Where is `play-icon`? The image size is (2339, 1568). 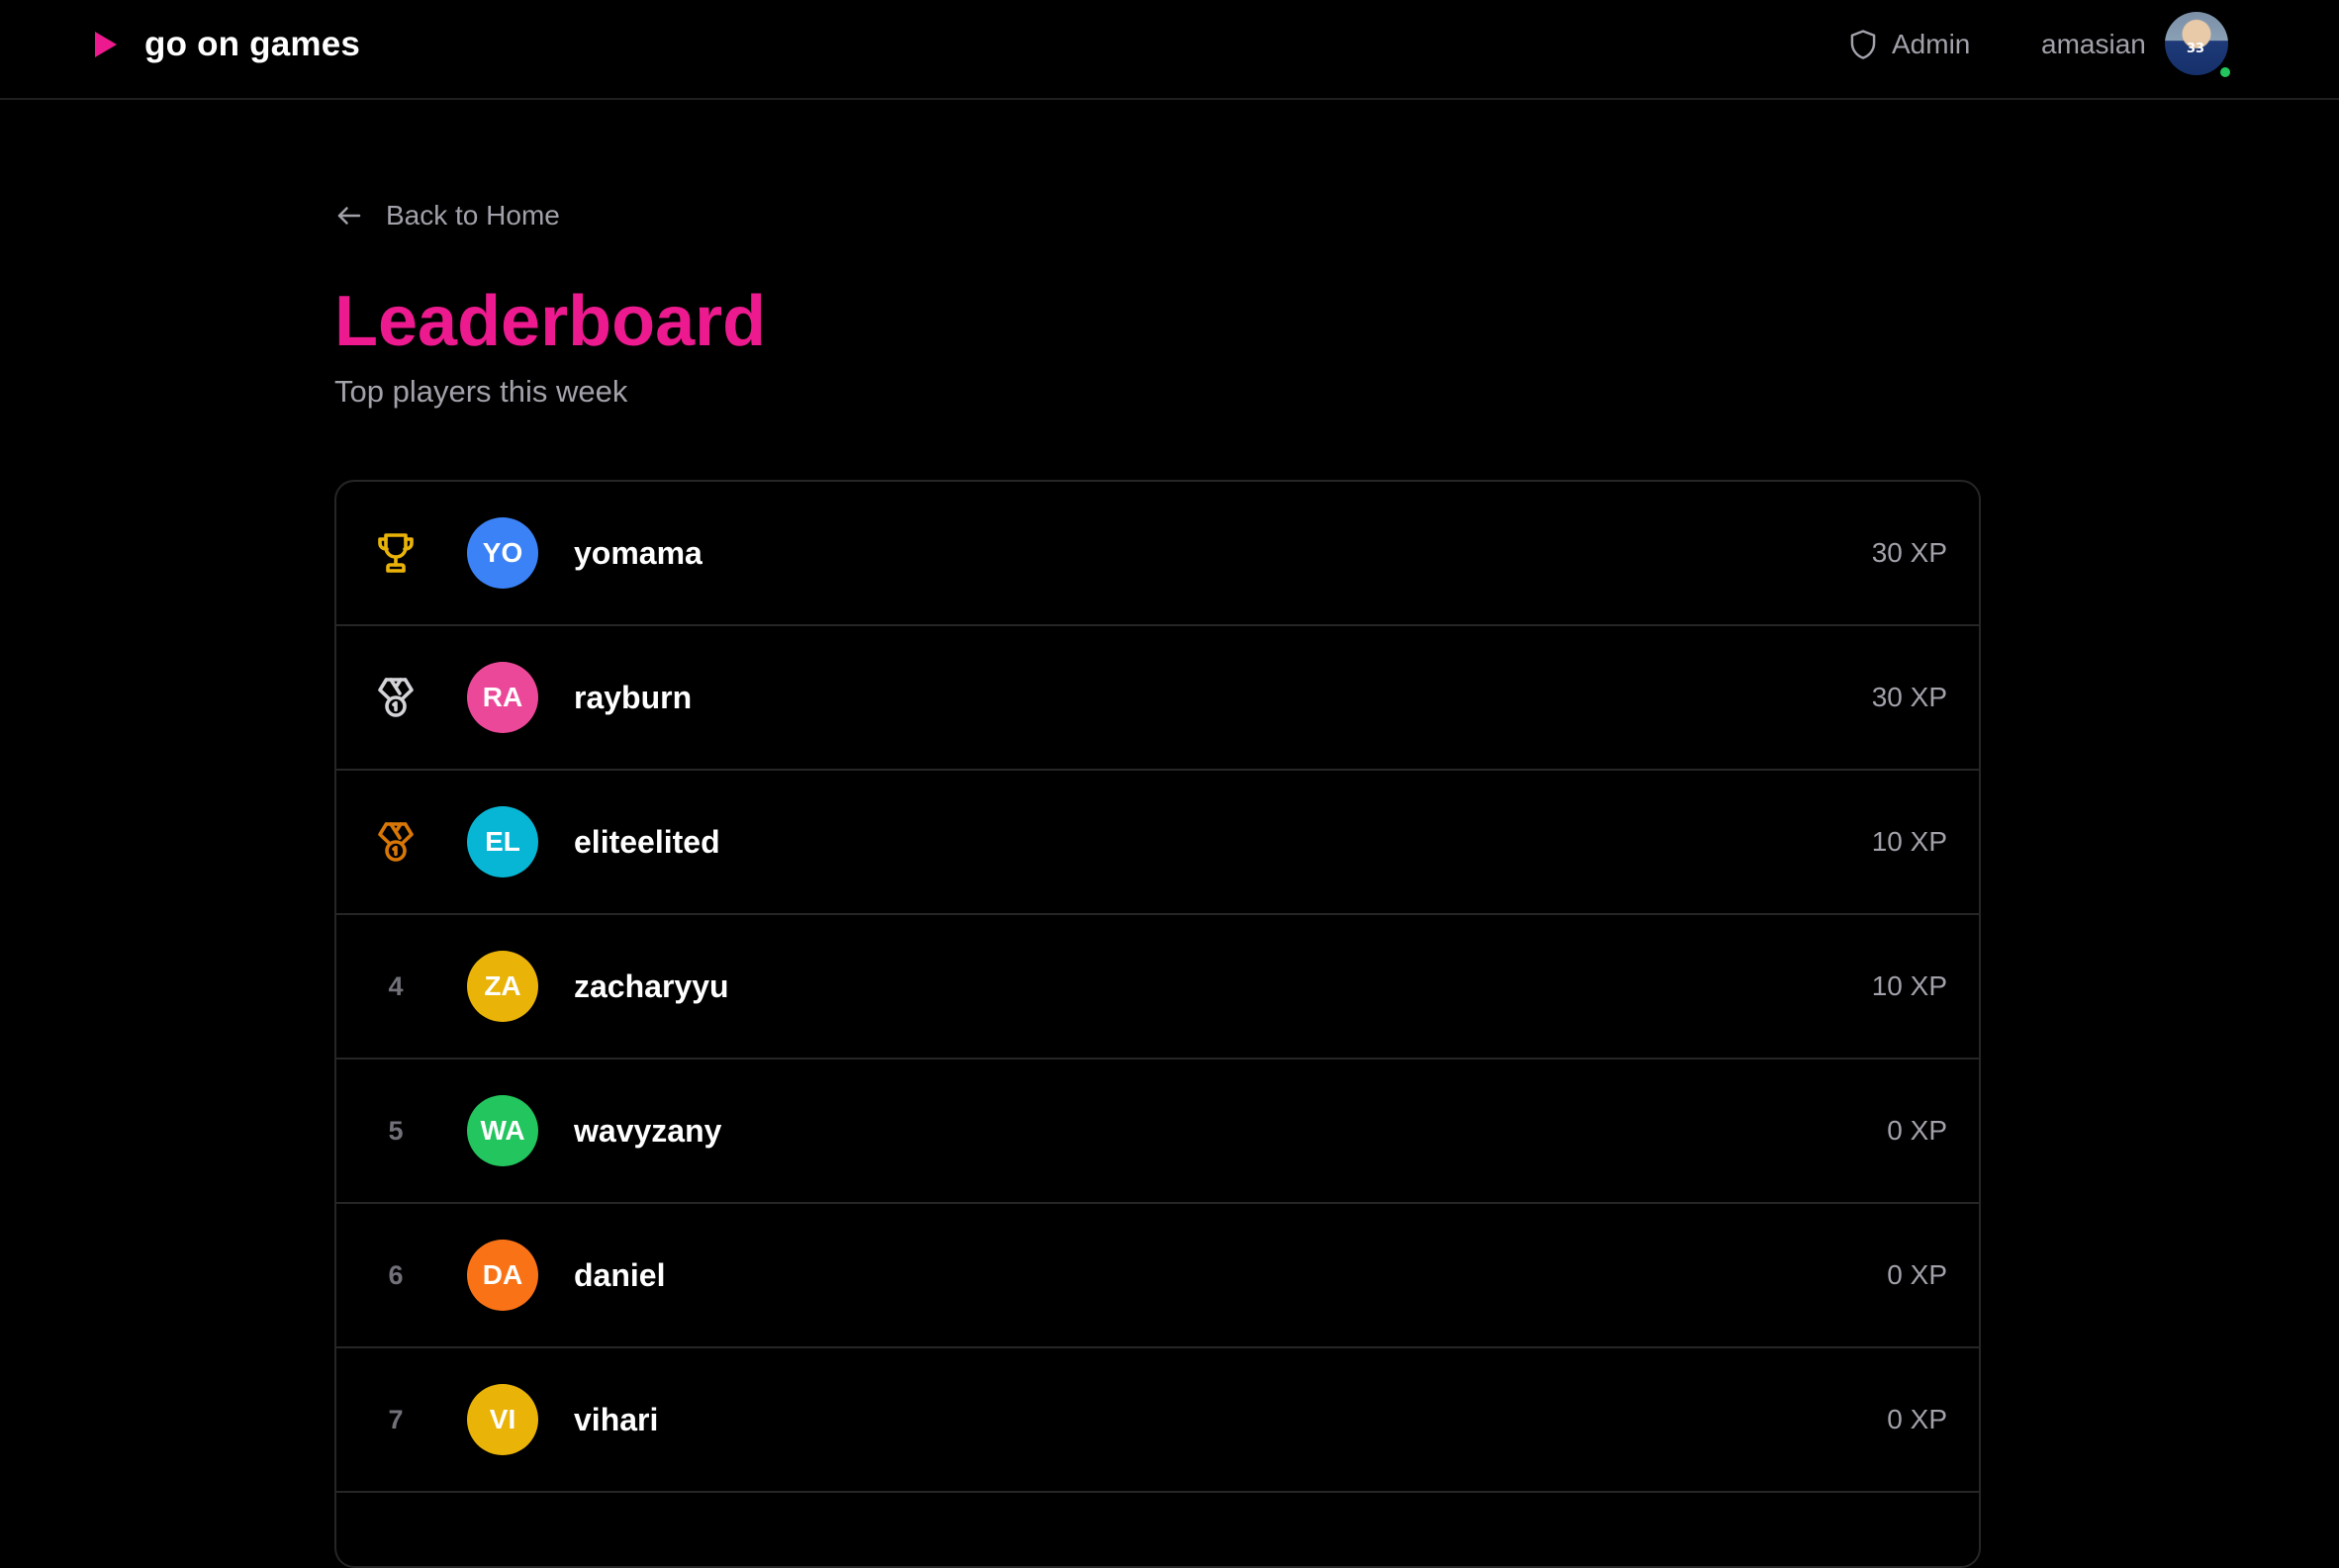
play-icon is located at coordinates (106, 44).